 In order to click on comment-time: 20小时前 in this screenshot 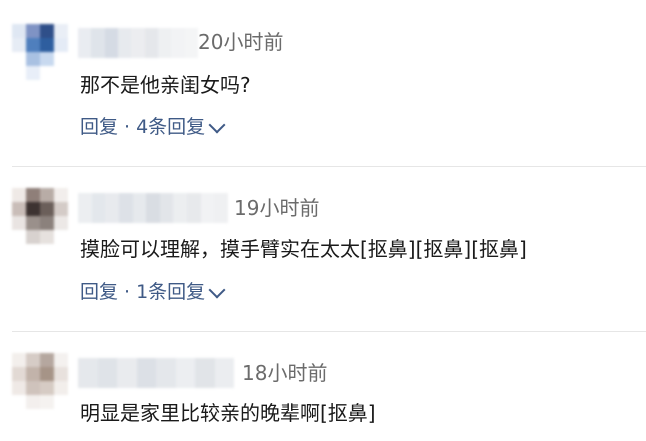, I will do `click(241, 42)`.